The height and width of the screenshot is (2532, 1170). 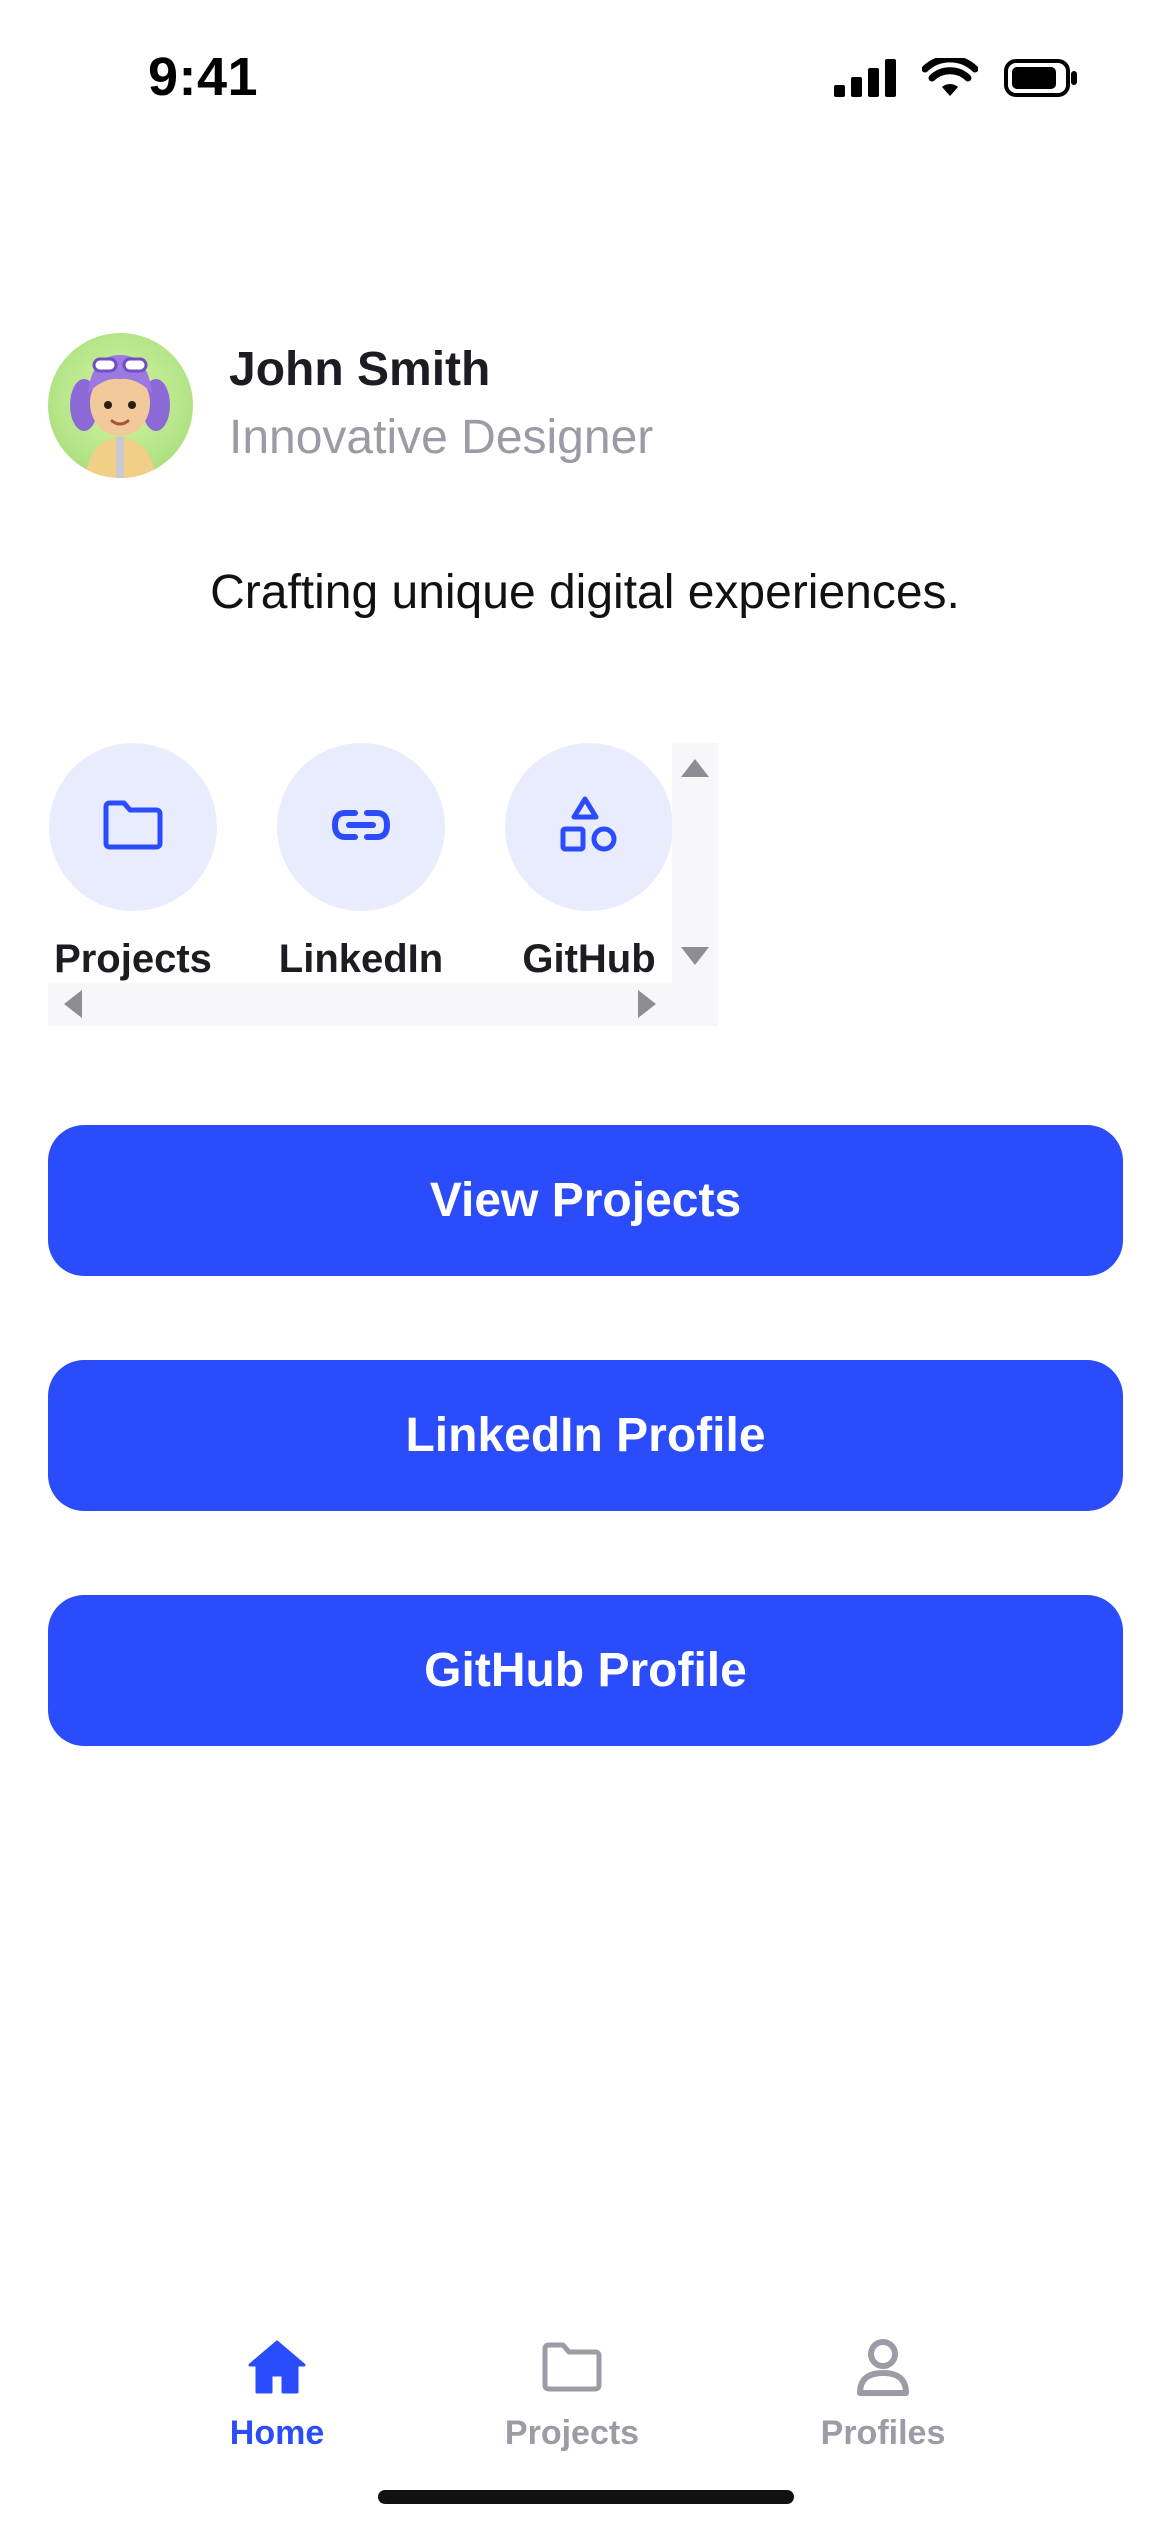 I want to click on tab-profiles: Profiles, so click(x=883, y=2391).